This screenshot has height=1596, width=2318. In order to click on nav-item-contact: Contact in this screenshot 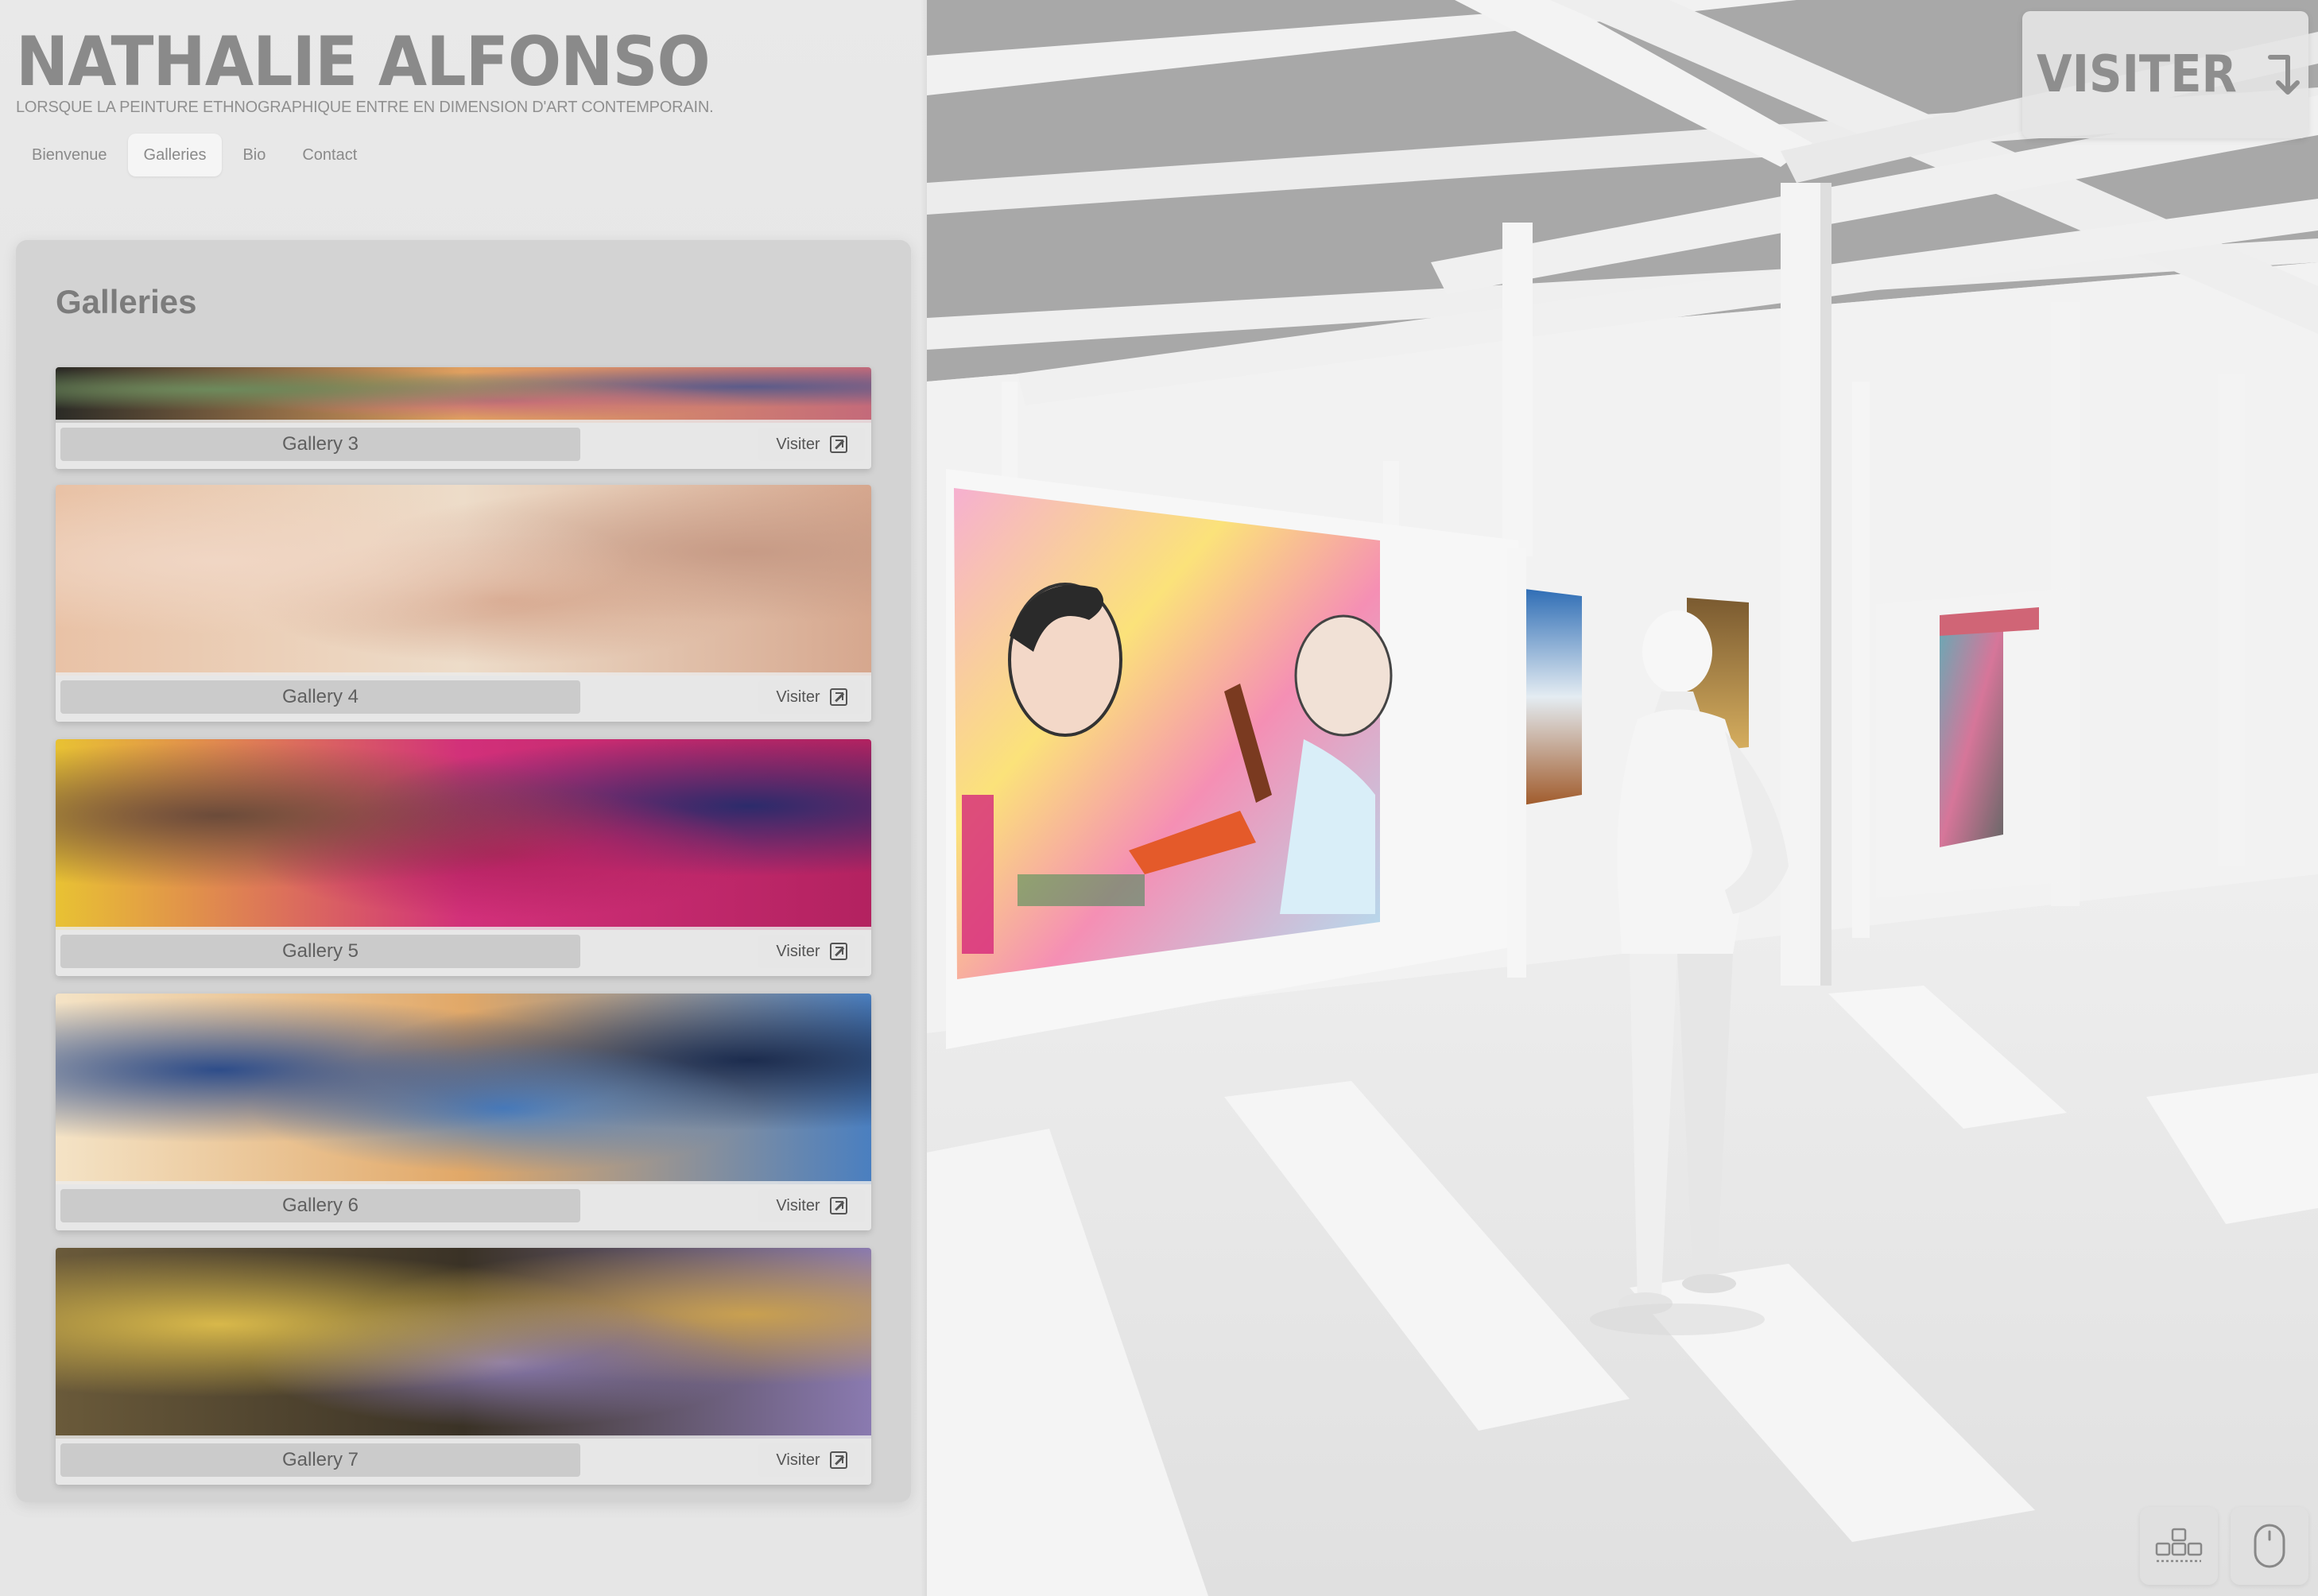, I will do `click(330, 155)`.